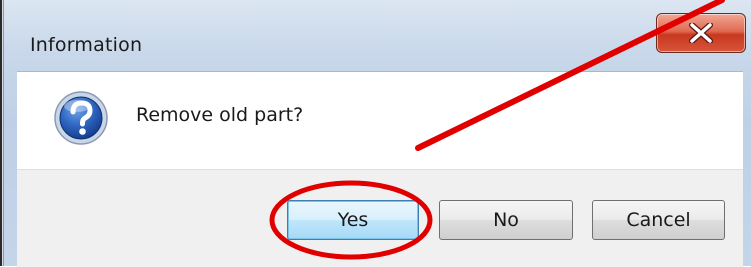 This screenshot has width=751, height=267. I want to click on close-button, so click(701, 33).